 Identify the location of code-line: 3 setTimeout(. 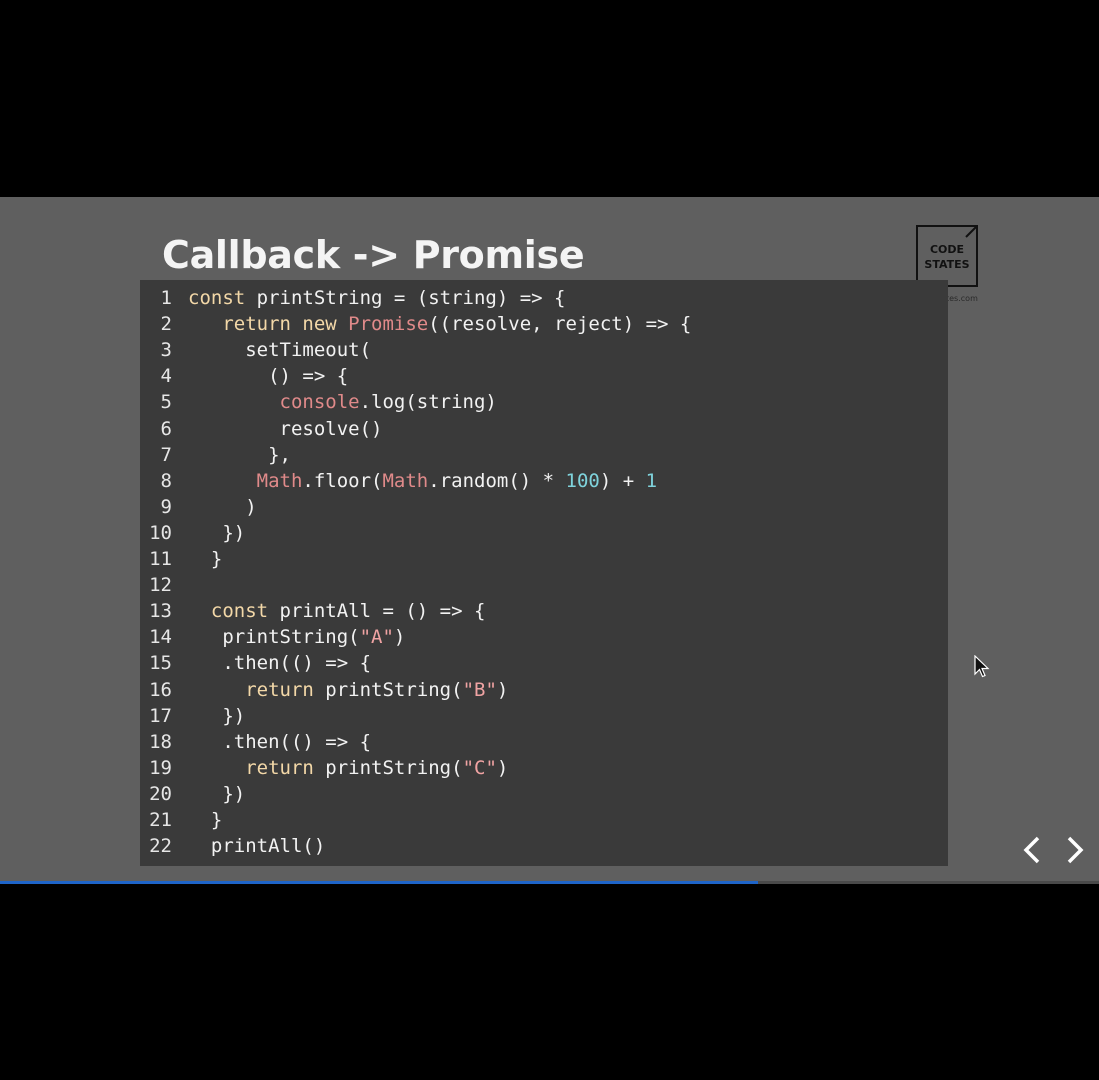
(255, 350).